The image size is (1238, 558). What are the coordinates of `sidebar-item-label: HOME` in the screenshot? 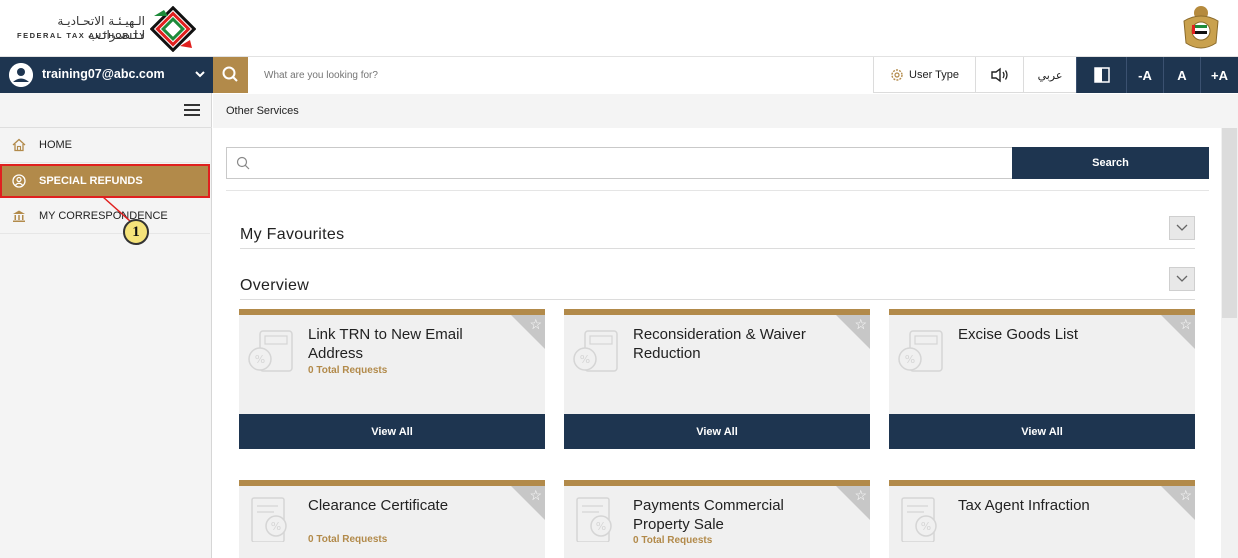 It's located at (55, 145).